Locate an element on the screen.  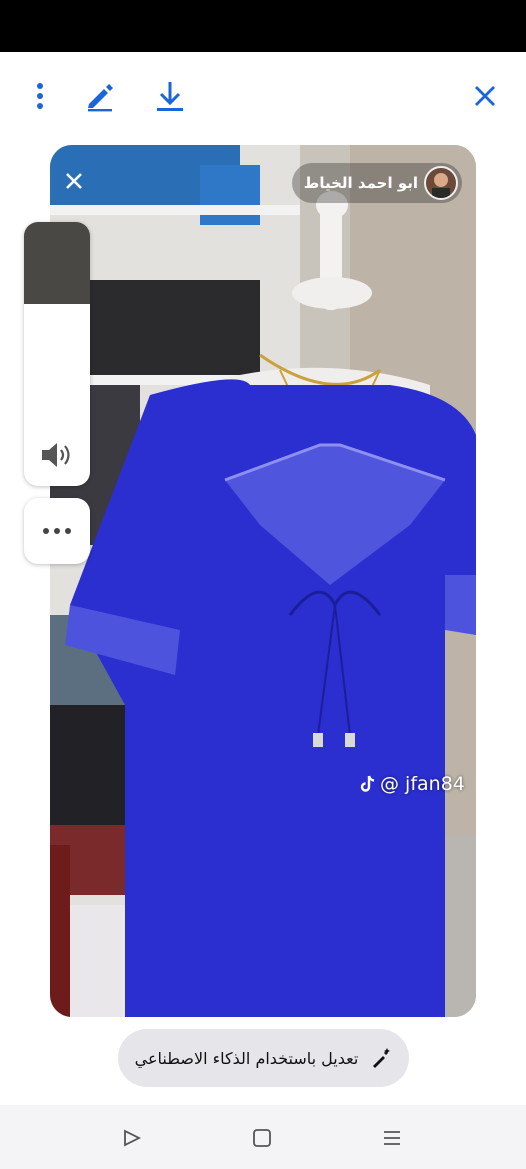
ai-edit-label: تعديل باستخدام الذكاء الاصطناعي is located at coordinates (246, 1058).